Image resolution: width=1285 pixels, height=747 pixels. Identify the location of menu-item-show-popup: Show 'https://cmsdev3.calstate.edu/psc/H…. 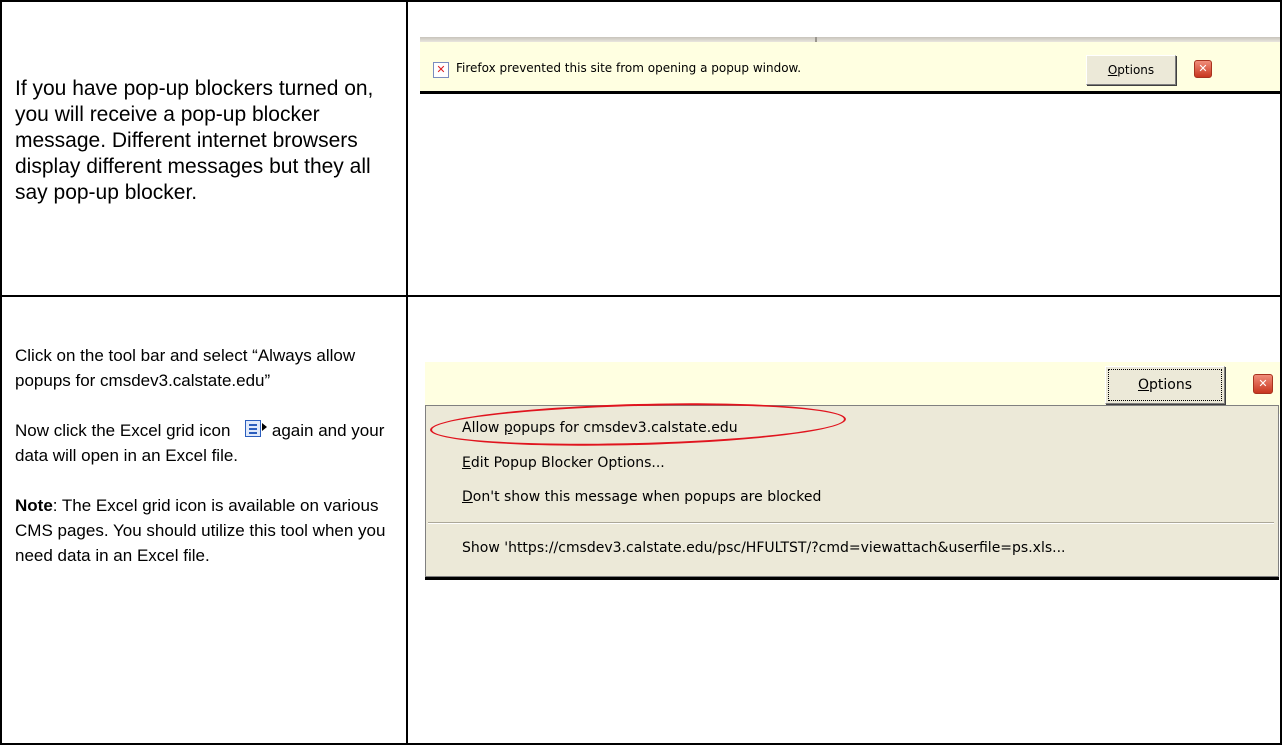
(763, 548).